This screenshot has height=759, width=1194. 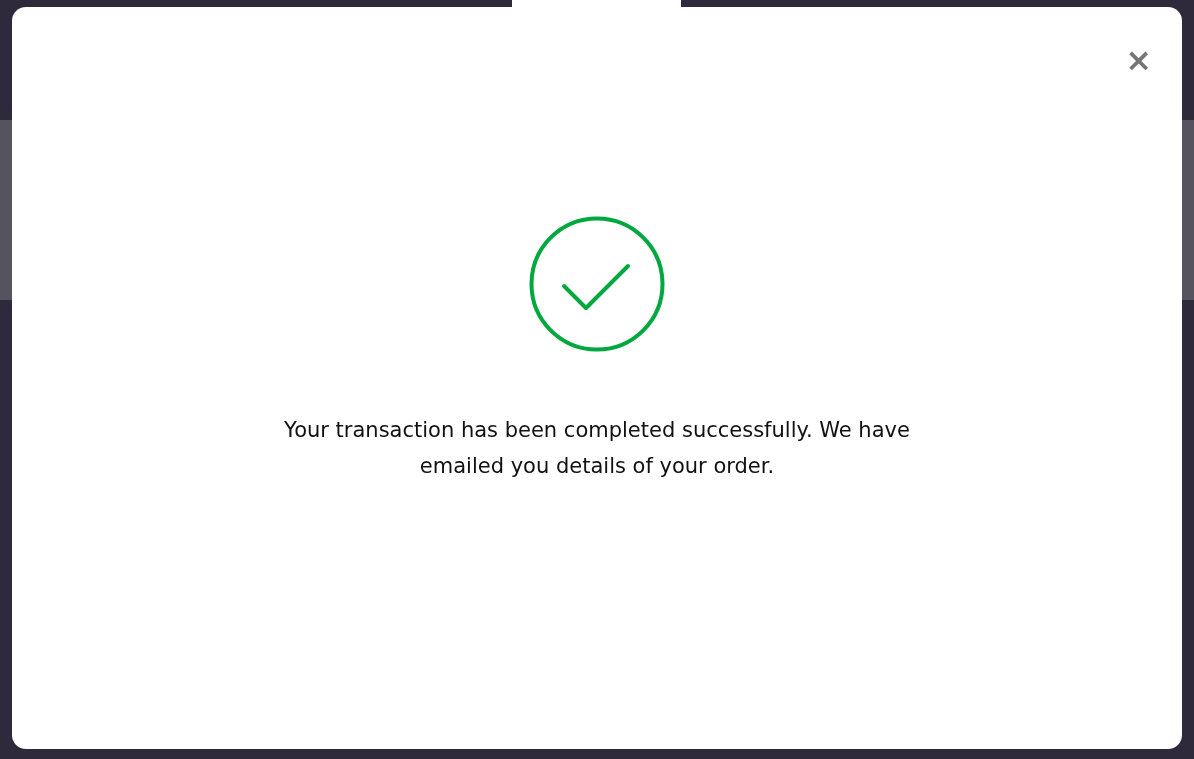 What do you see at coordinates (597, 448) in the screenshot?
I see `success-message: Your transaction has been completed successfully. We have emailed you details of your order.` at bounding box center [597, 448].